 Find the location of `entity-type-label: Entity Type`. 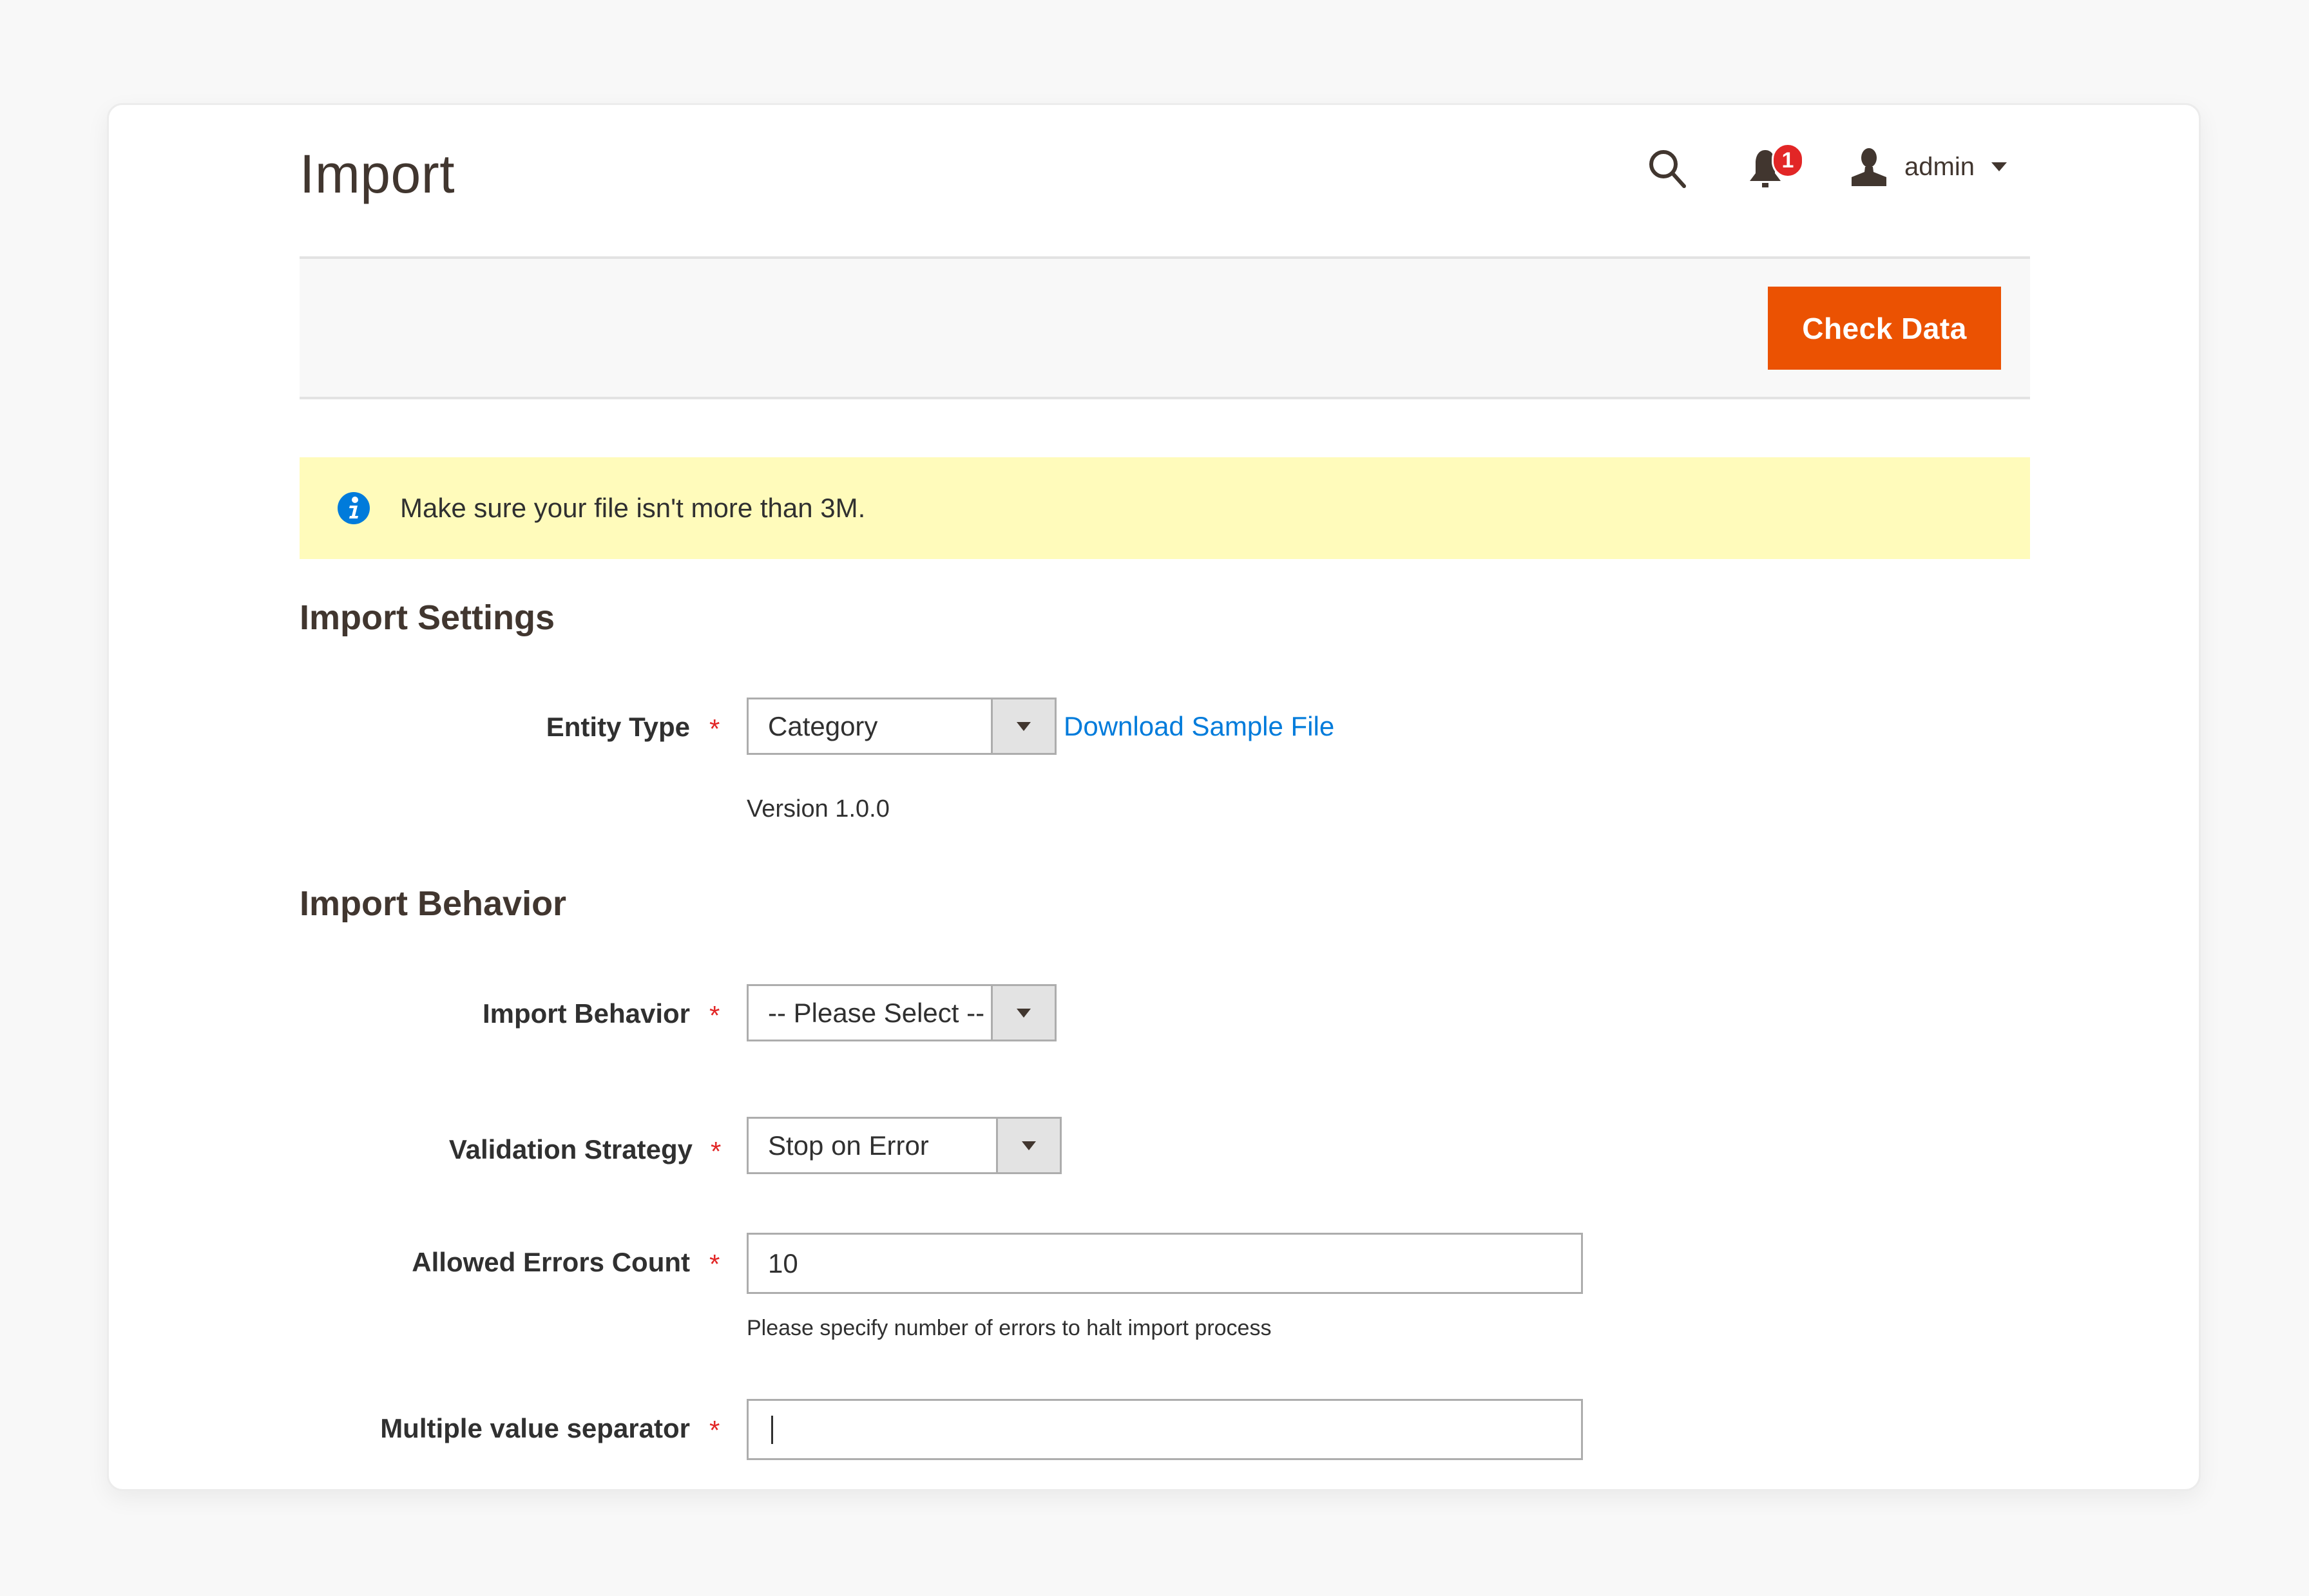

entity-type-label: Entity Type is located at coordinates (618, 727).